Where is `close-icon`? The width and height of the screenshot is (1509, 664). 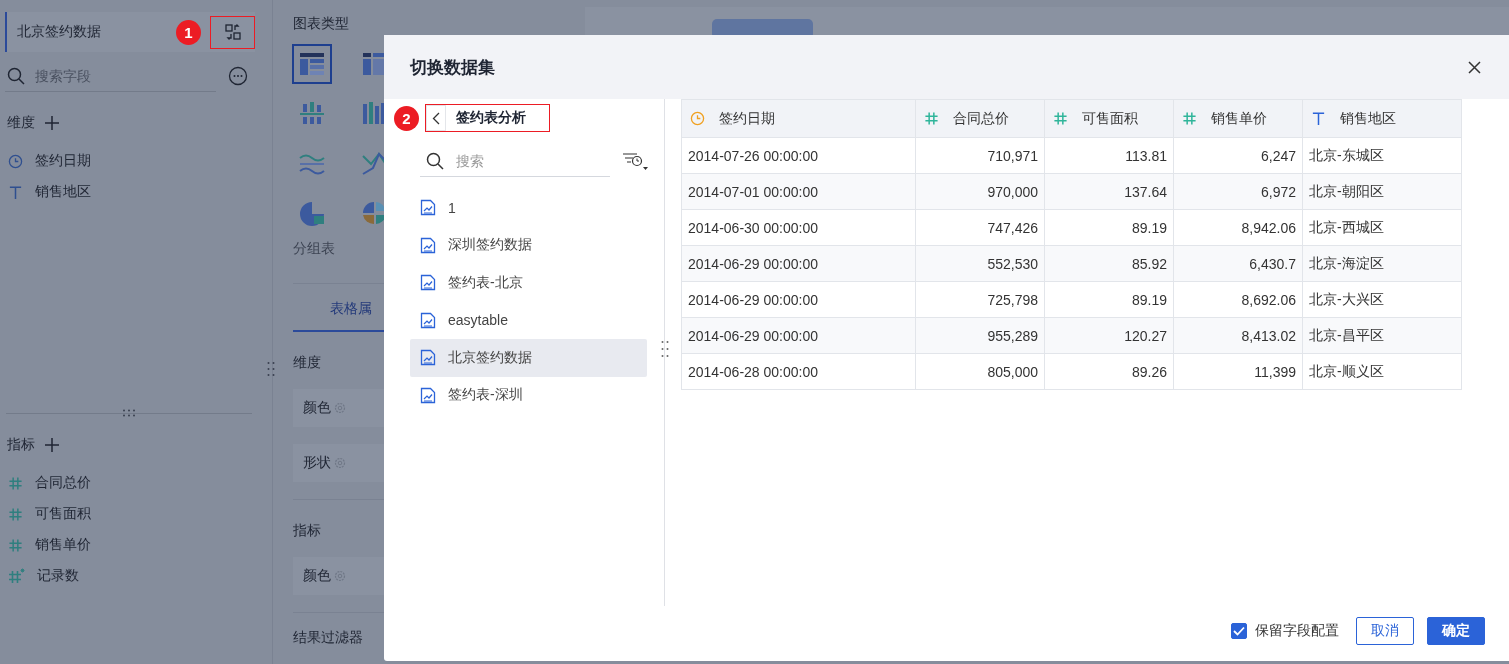
close-icon is located at coordinates (1474, 67).